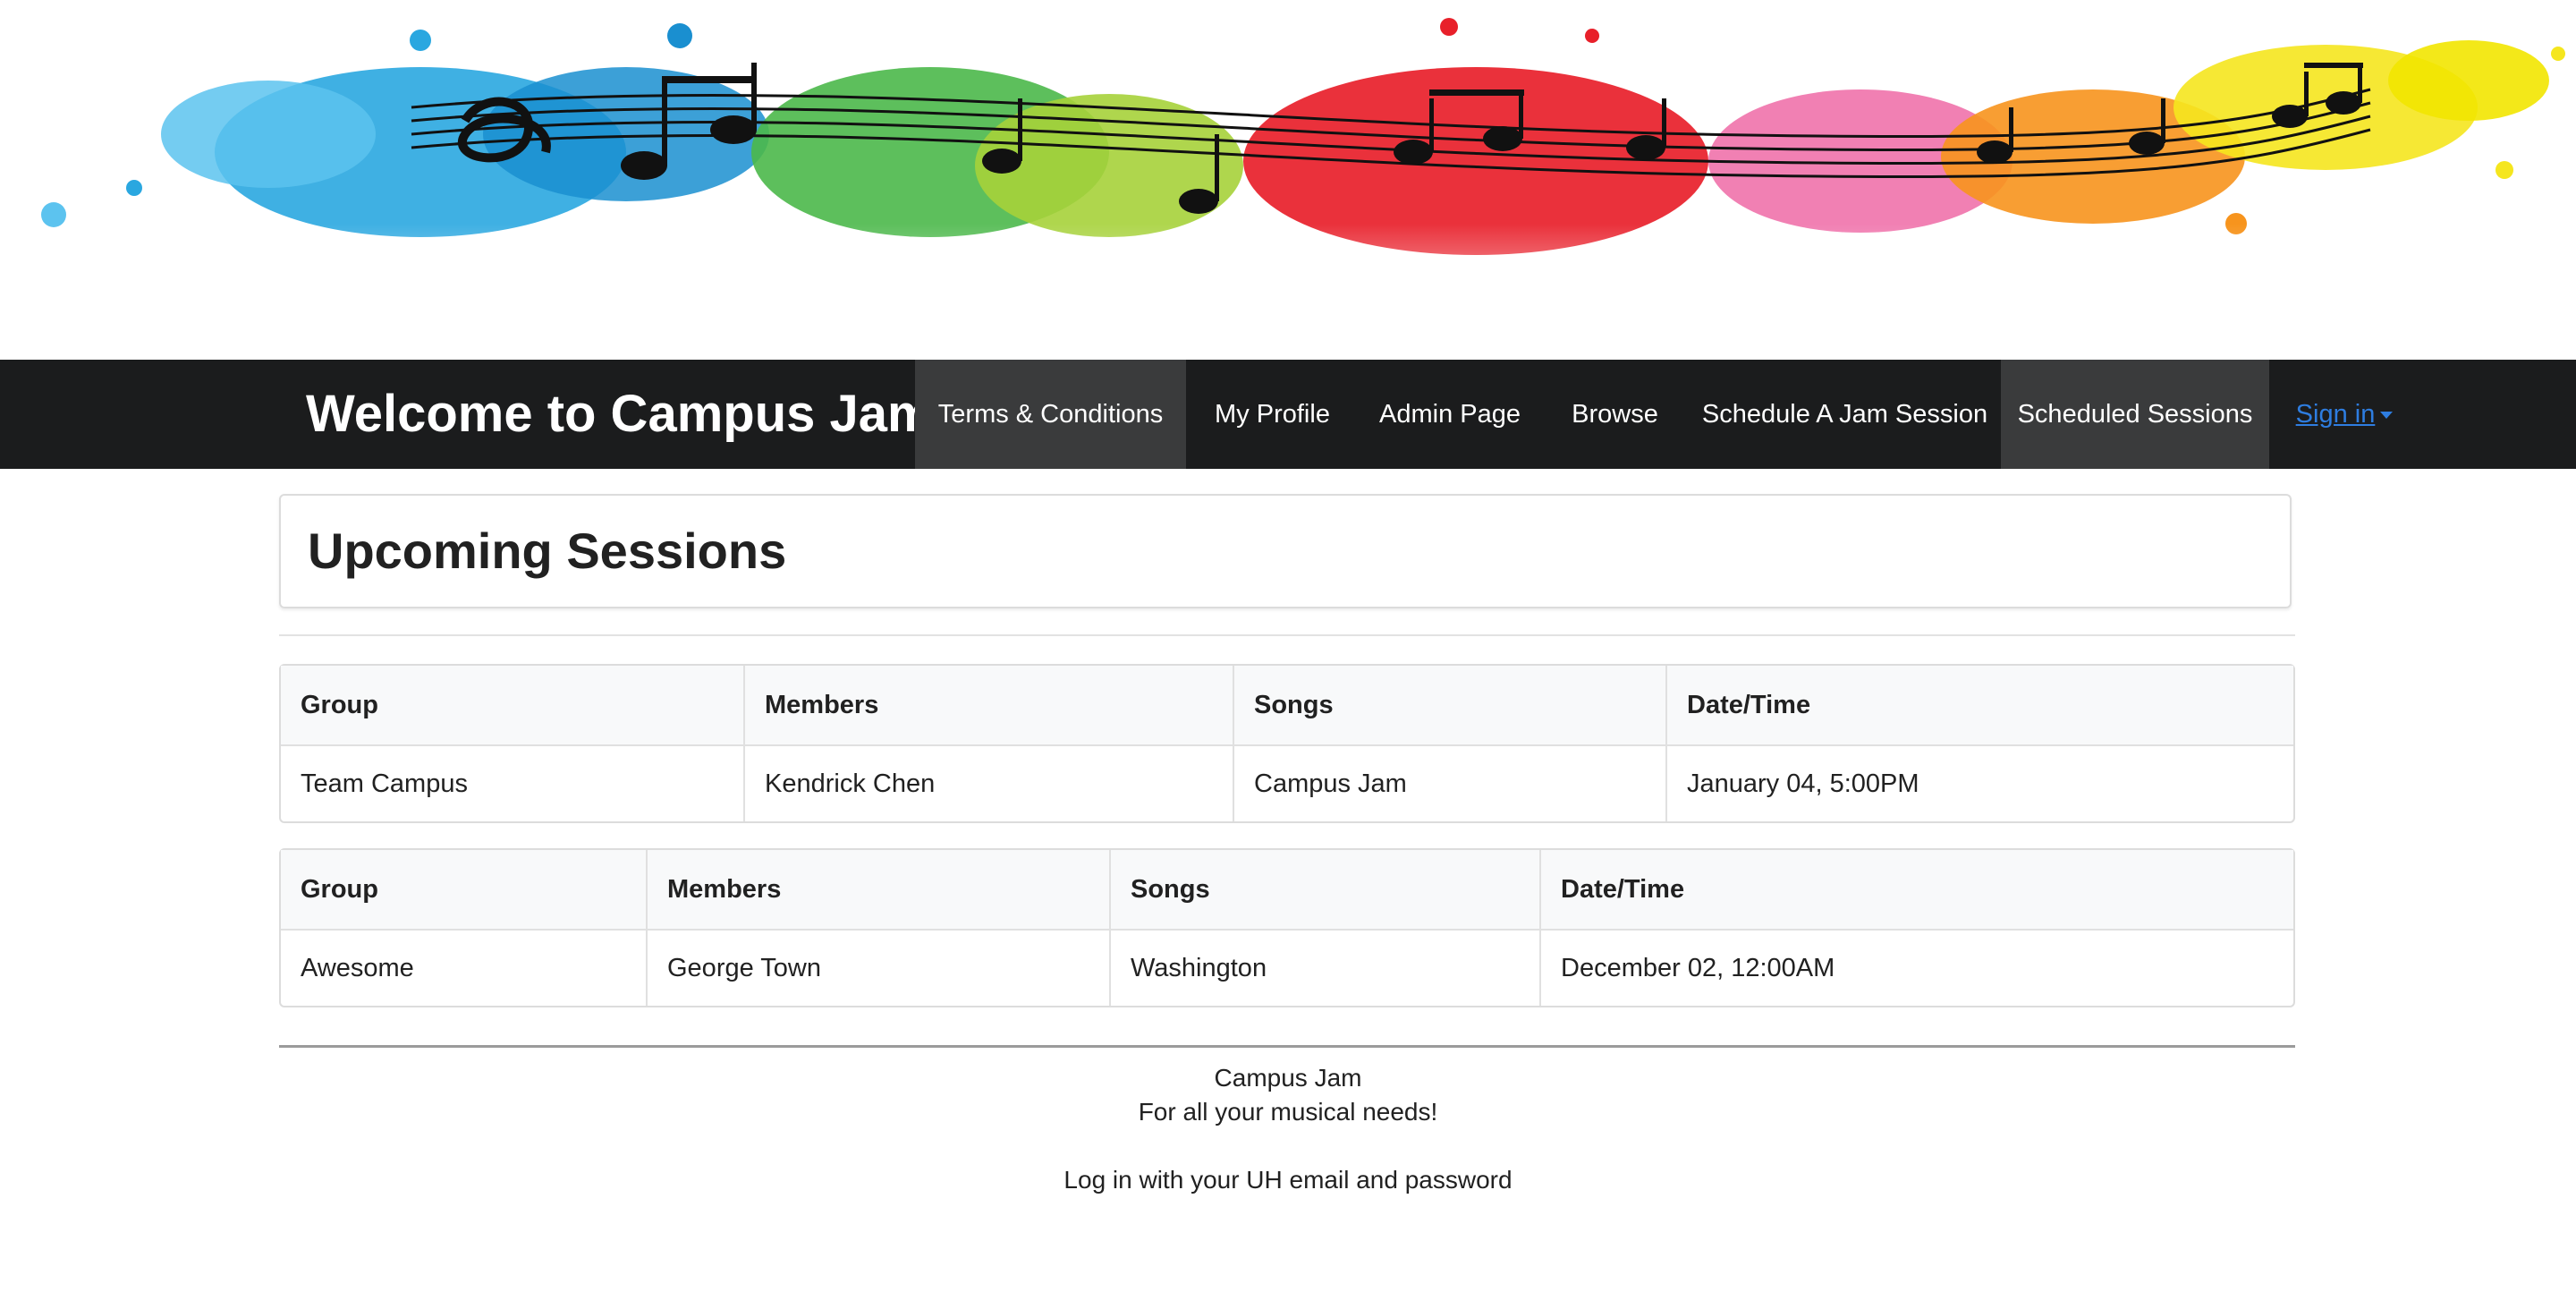 The image size is (2576, 1292). What do you see at coordinates (1287, 635) in the screenshot?
I see `section-divider` at bounding box center [1287, 635].